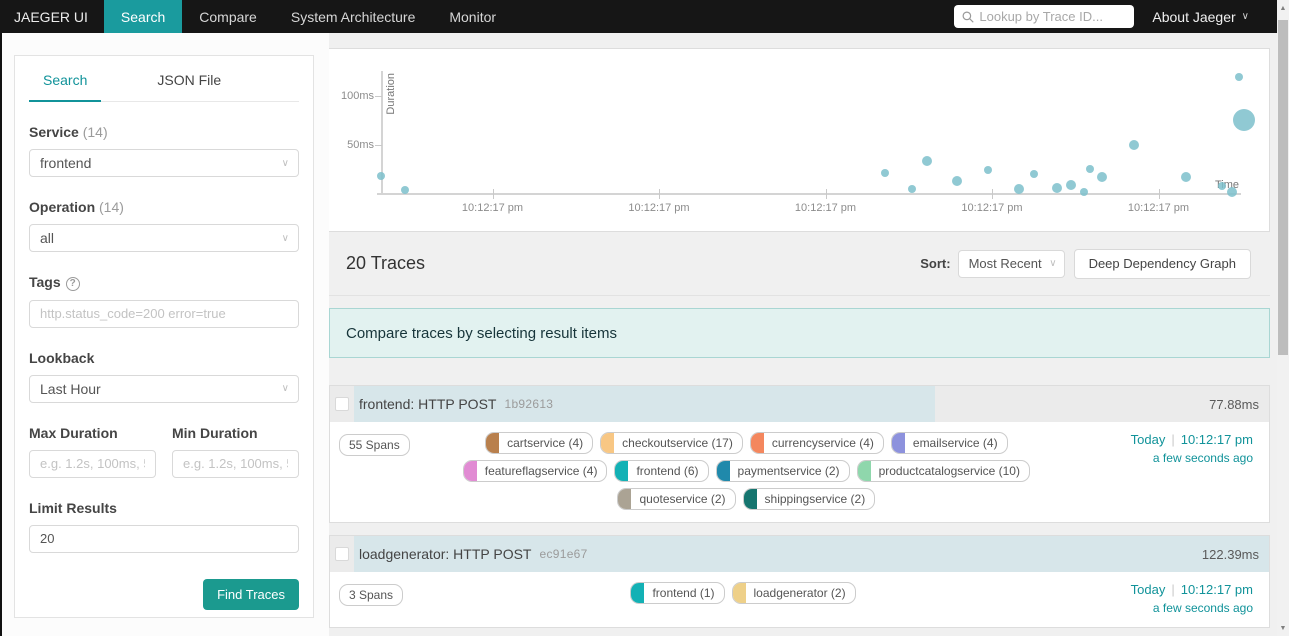  Describe the element at coordinates (251, 594) in the screenshot. I see `find-traces-button: Find Traces` at that location.